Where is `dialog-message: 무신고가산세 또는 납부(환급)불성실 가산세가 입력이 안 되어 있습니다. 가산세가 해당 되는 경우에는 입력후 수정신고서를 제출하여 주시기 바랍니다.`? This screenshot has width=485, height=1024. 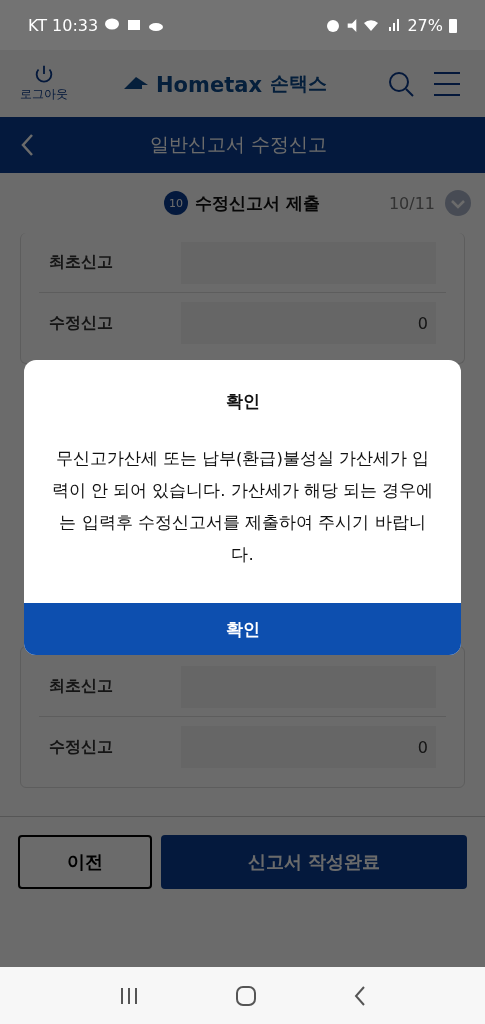 dialog-message: 무신고가산세 또는 납부(환급)불성실 가산세가 입력이 안 되어 있습니다. 가산세가 해당 되는 경우에는 입력후 수정신고서를 제출하여 주시기 바랍니다. is located at coordinates (242, 507).